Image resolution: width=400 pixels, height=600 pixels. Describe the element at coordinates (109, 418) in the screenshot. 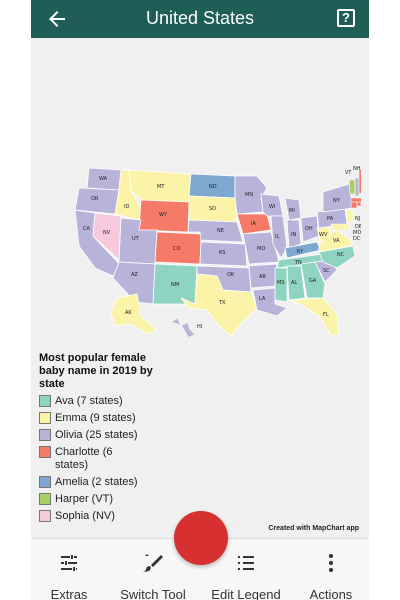

I see `legend-item: Emma (9 states)` at that location.